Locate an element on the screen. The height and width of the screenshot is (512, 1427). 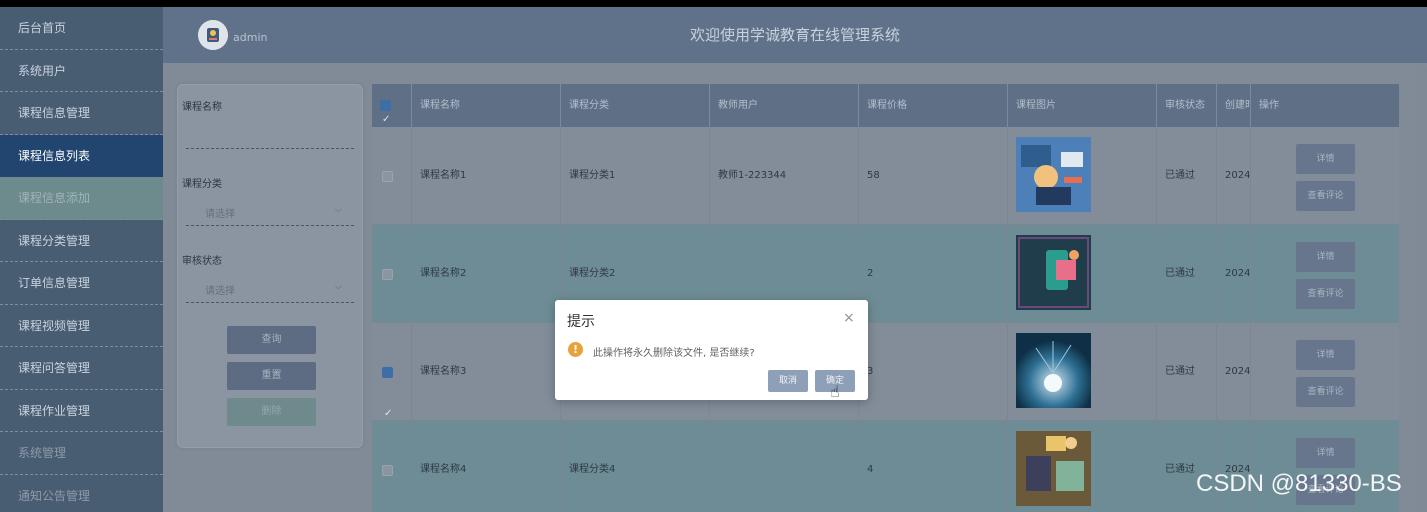
table-row: 课程名称1 课程分类1 教师1-223344 58 已通过 2024- is located at coordinates (885, 176).